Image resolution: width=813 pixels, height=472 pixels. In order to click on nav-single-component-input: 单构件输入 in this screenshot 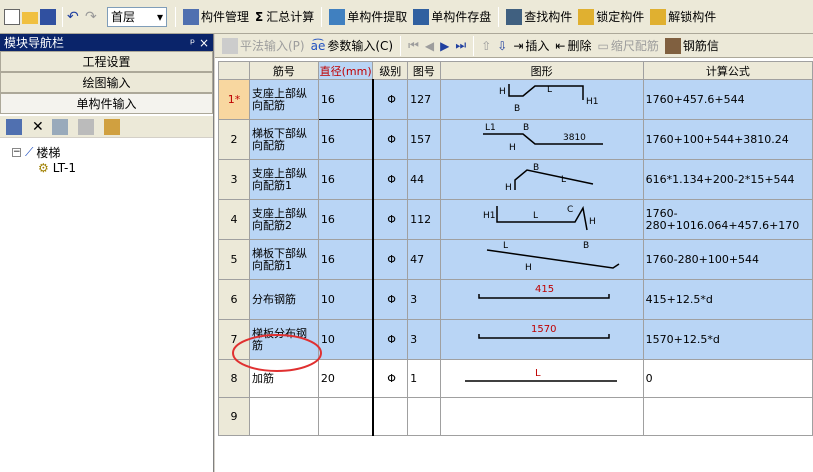, I will do `click(106, 103)`.